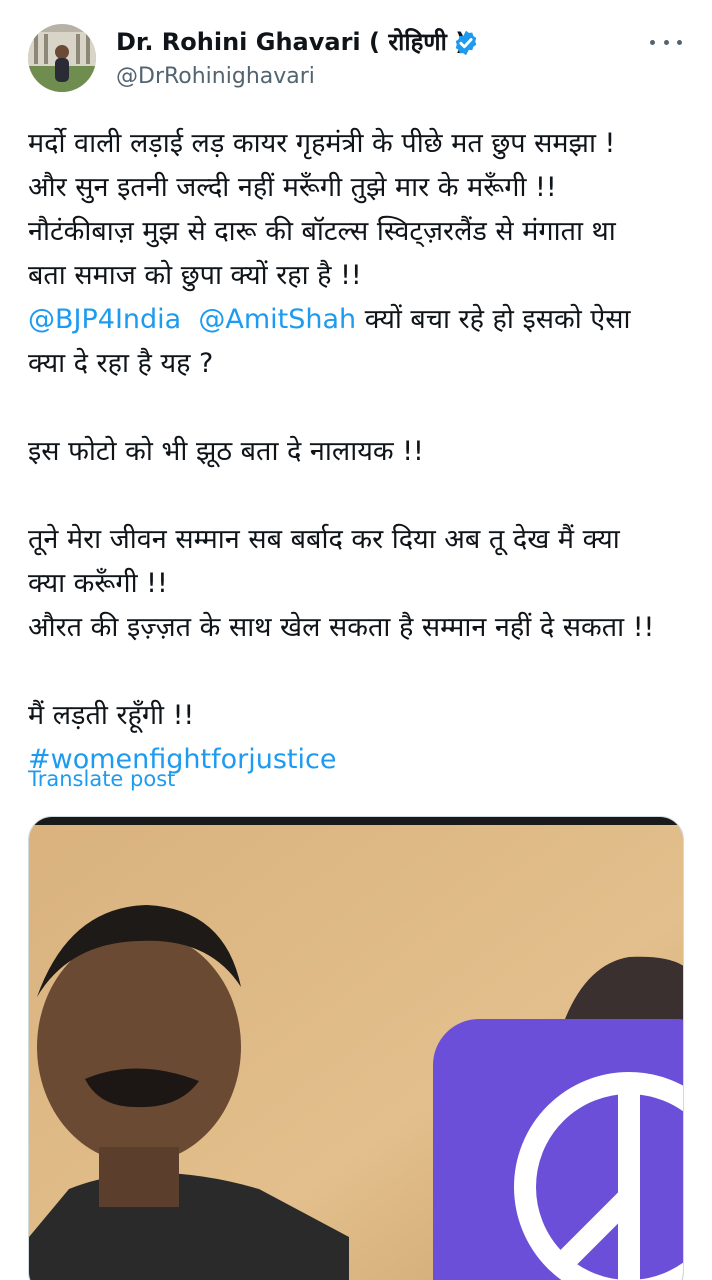 The image size is (712, 1280). What do you see at coordinates (666, 42) in the screenshot?
I see `more-options-icon` at bounding box center [666, 42].